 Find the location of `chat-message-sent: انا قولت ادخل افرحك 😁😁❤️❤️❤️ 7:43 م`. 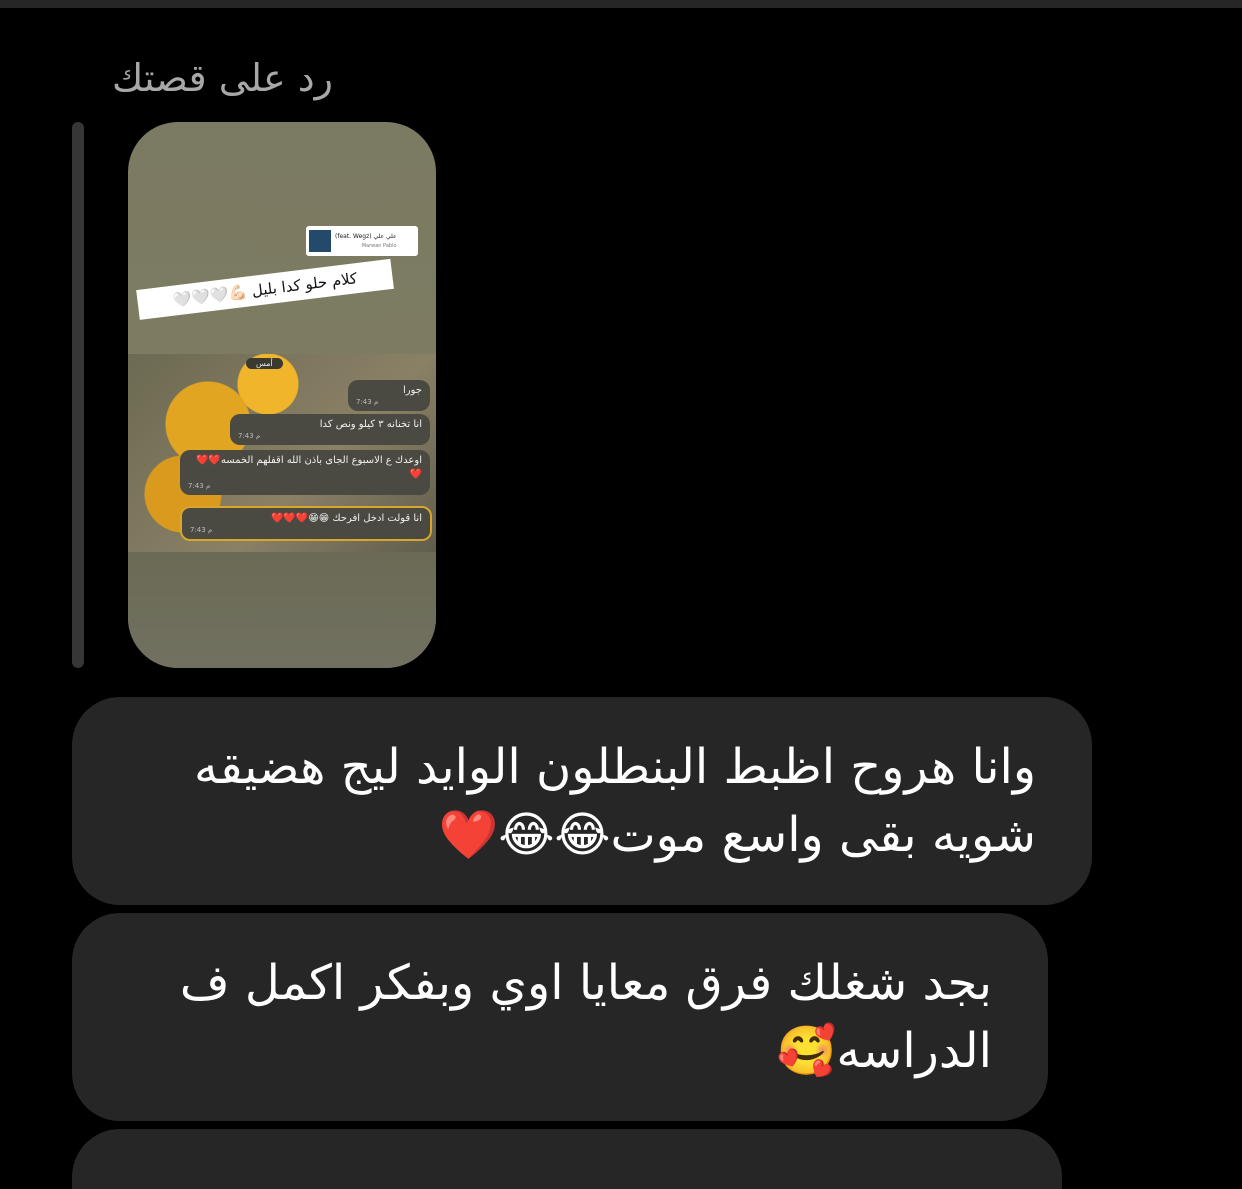

chat-message-sent: انا قولت ادخل افرحك 😁😁❤️❤️❤️ 7:43 م is located at coordinates (306, 523).